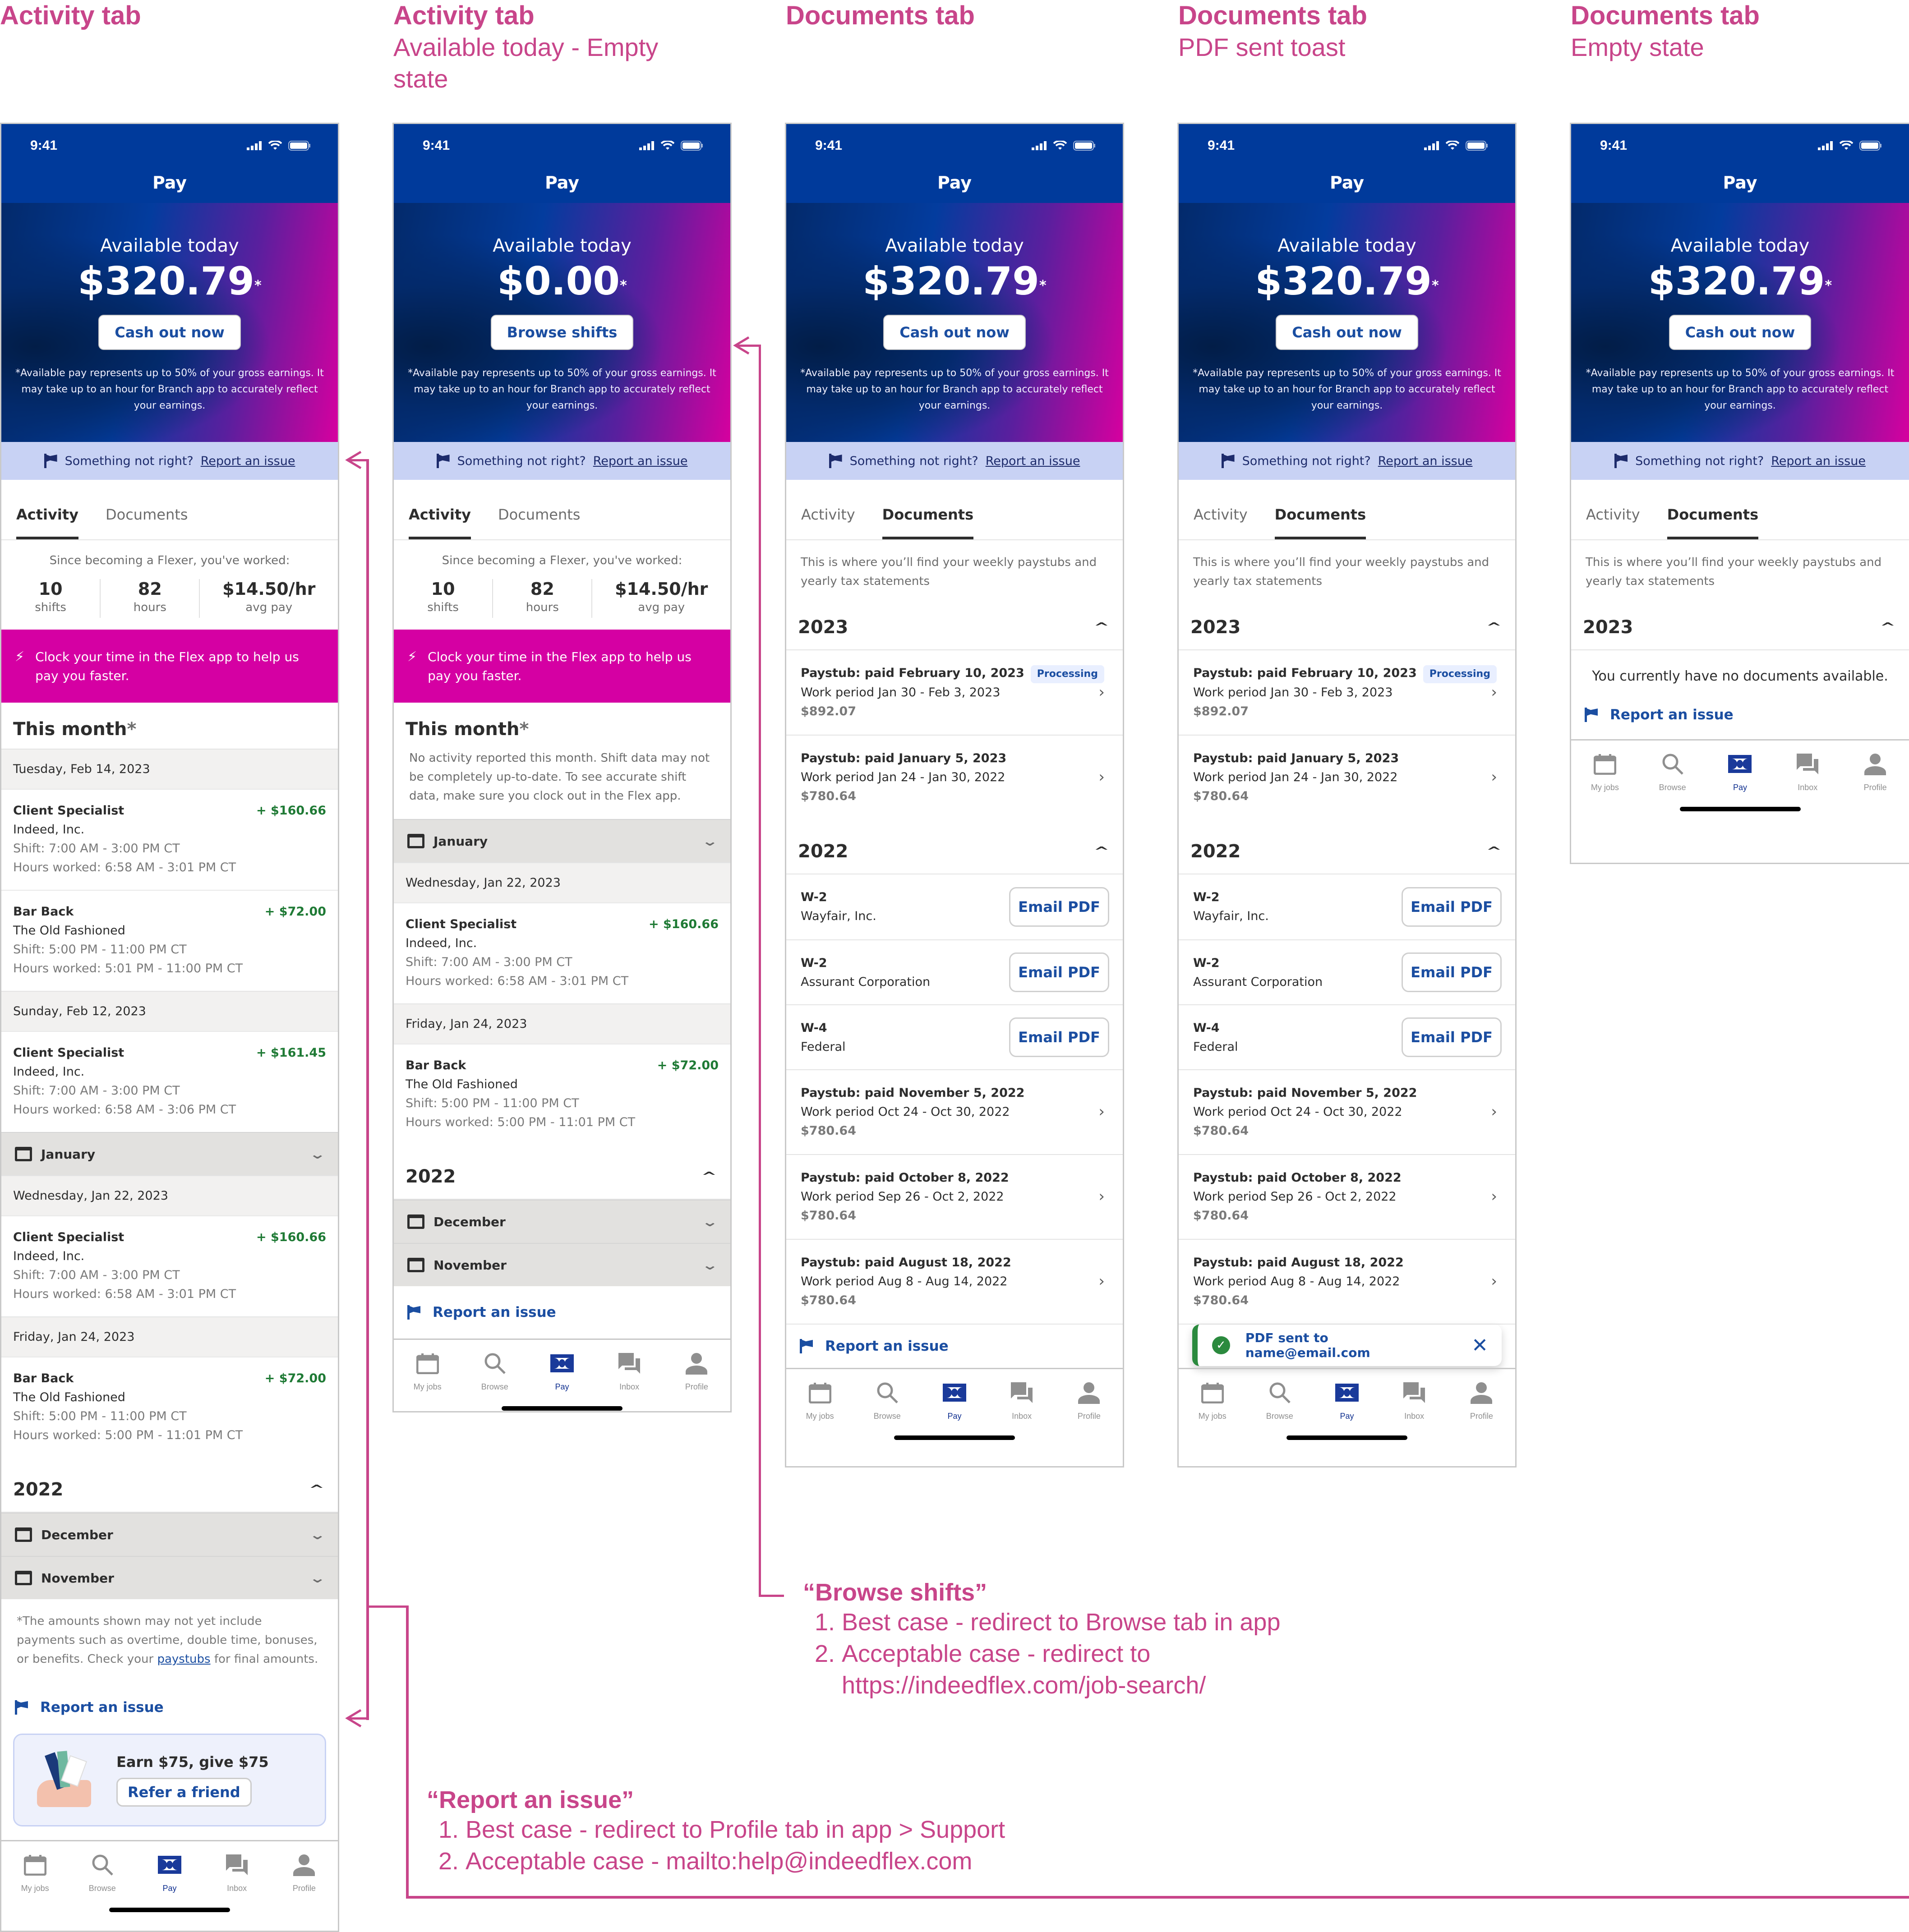 This screenshot has height=1932, width=1909. What do you see at coordinates (184, 1793) in the screenshot?
I see `refer-friend-button: Refer a friend` at bounding box center [184, 1793].